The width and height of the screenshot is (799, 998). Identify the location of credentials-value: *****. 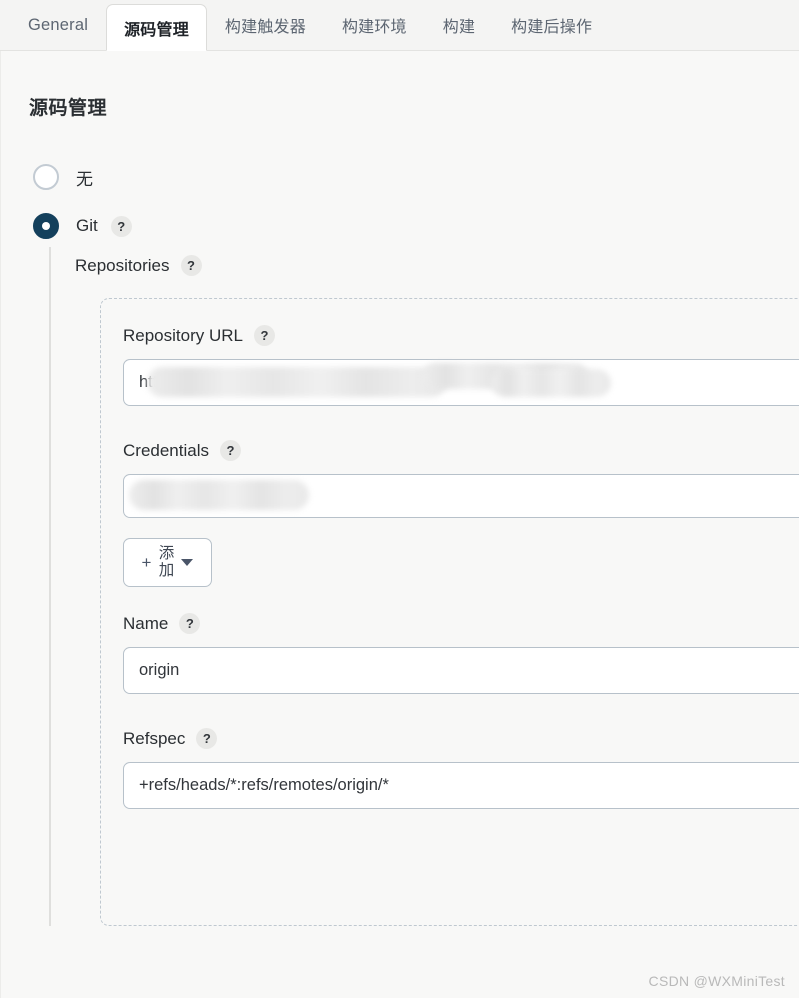
(274, 495).